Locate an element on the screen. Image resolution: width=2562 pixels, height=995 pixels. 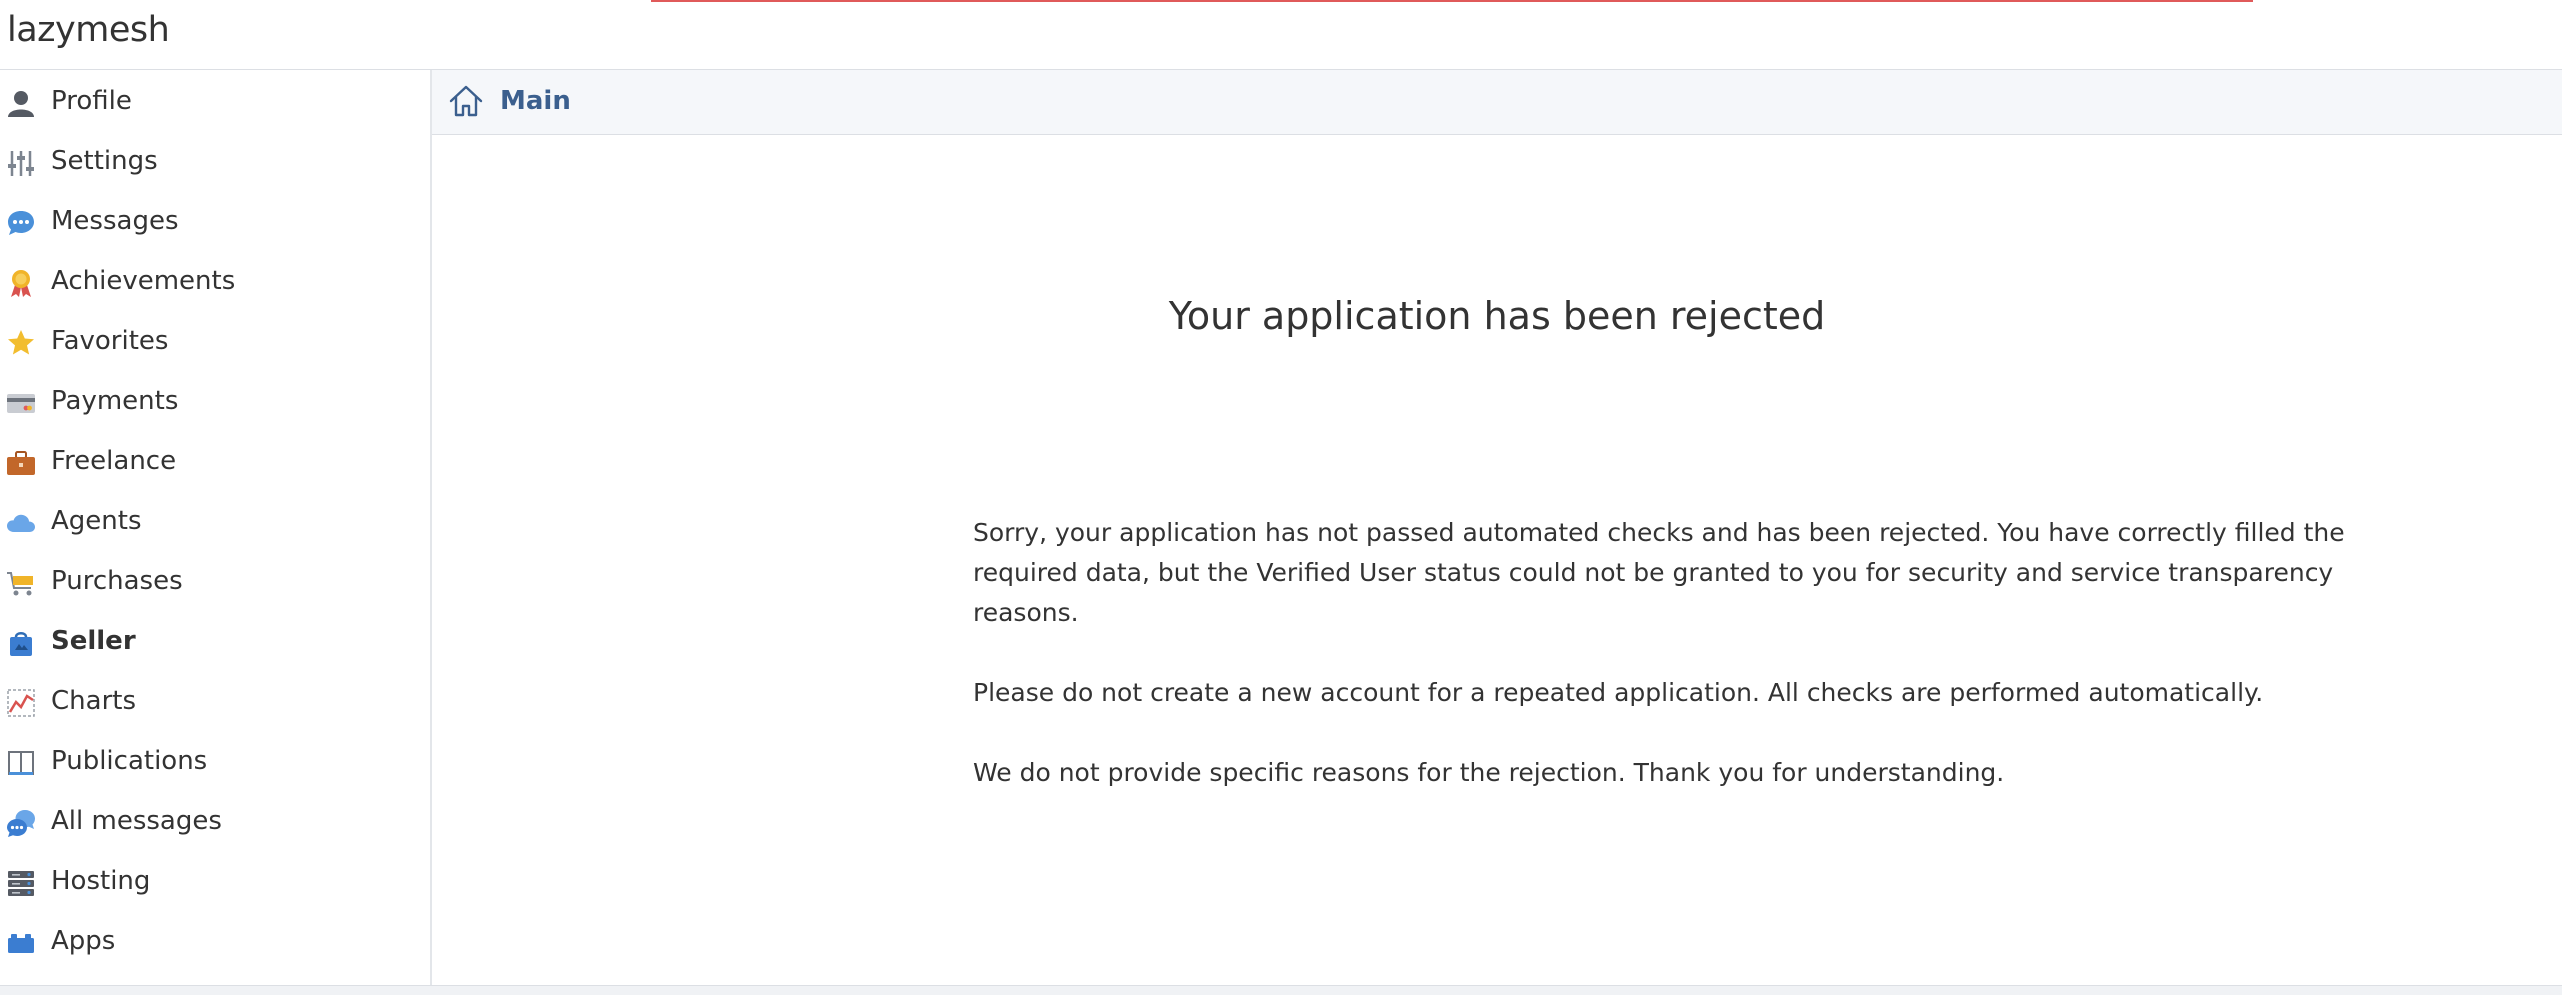
sidebar-item-seller: Seller is located at coordinates (214, 642).